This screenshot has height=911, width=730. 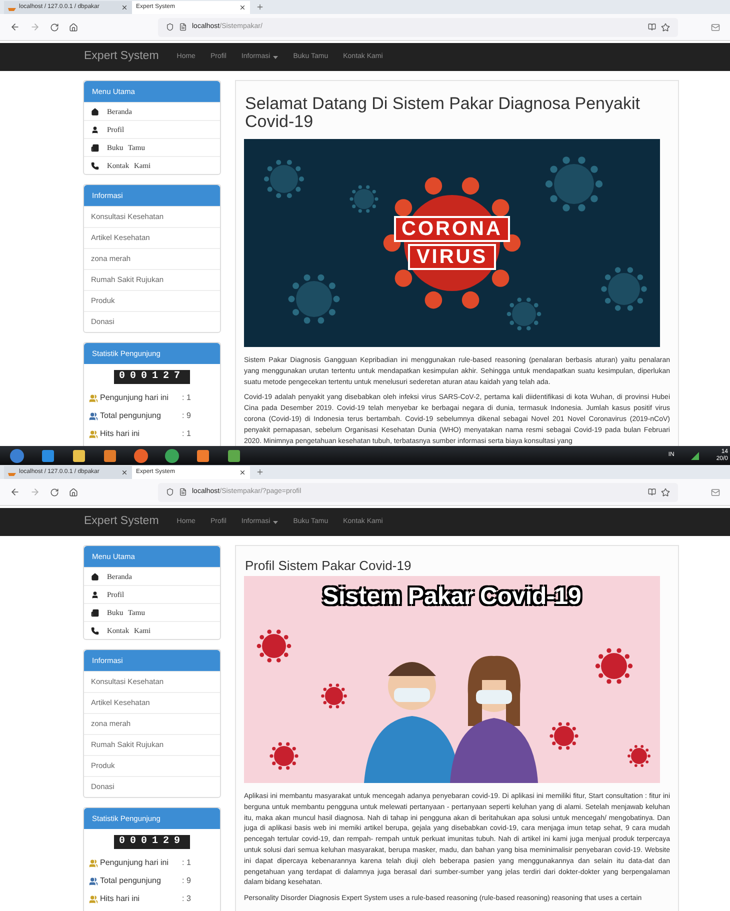 What do you see at coordinates (328, 566) in the screenshot?
I see `page-title: Profil Sistem Pakar Covid-19` at bounding box center [328, 566].